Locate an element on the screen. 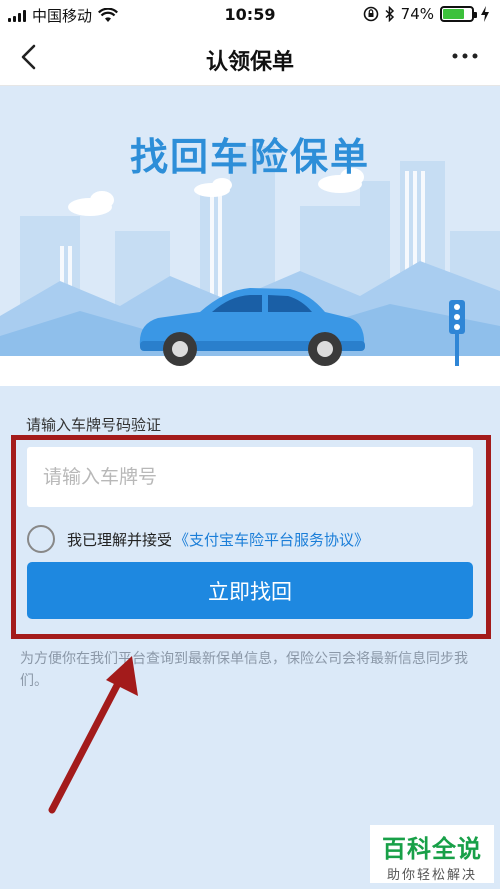  navigation-bar: 认领保单 is located at coordinates (250, 58).